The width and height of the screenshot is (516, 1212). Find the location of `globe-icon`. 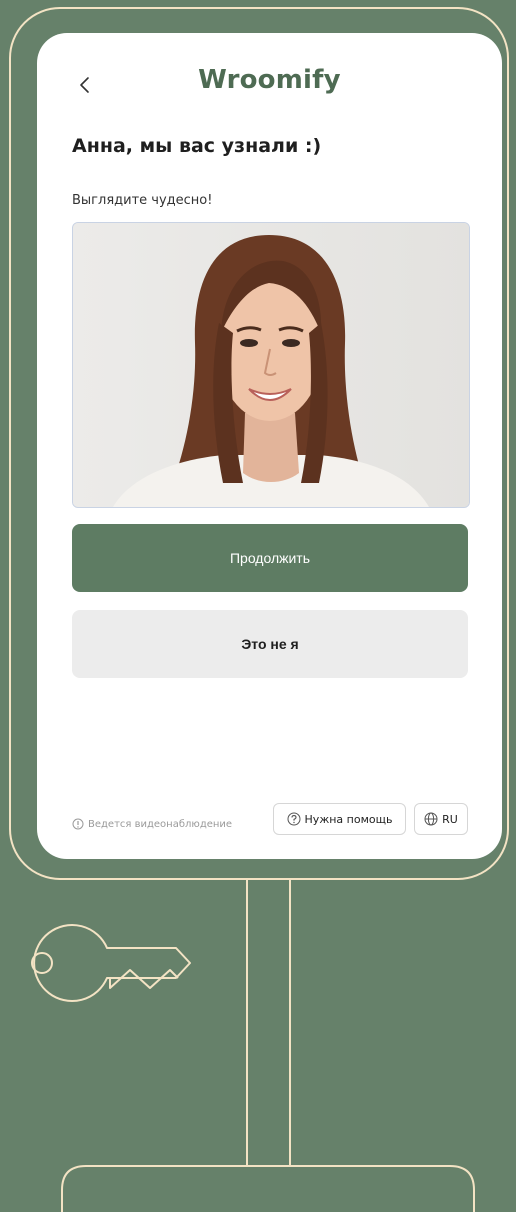

globe-icon is located at coordinates (431, 819).